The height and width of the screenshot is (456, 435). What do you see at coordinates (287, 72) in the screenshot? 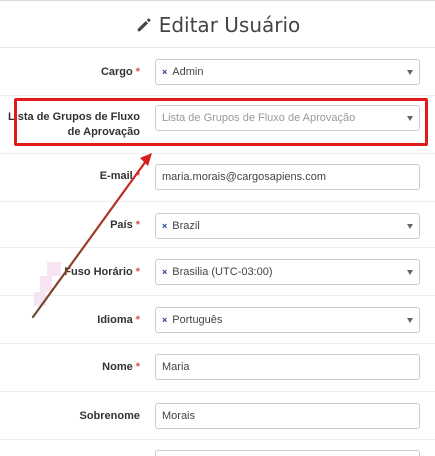
I see `cargo-select: × Admin` at bounding box center [287, 72].